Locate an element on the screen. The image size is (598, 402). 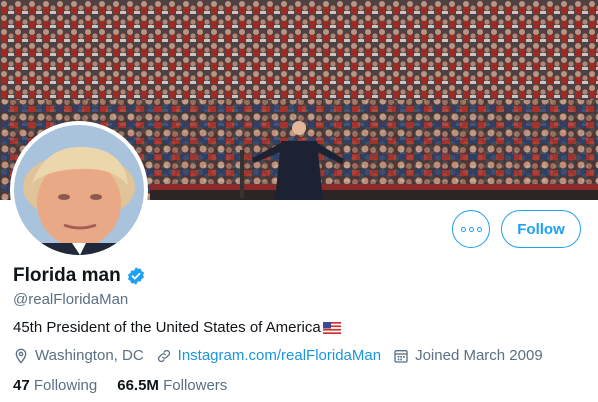
display-name: Florida man is located at coordinates (67, 275).